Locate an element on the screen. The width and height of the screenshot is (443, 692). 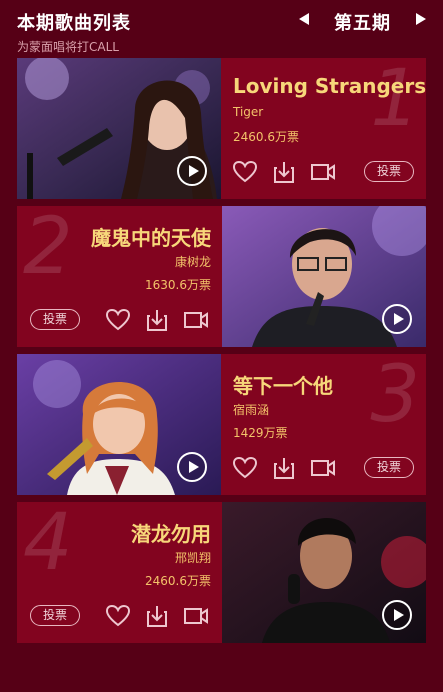
vote-count: 1630.6万票 is located at coordinates (178, 285).